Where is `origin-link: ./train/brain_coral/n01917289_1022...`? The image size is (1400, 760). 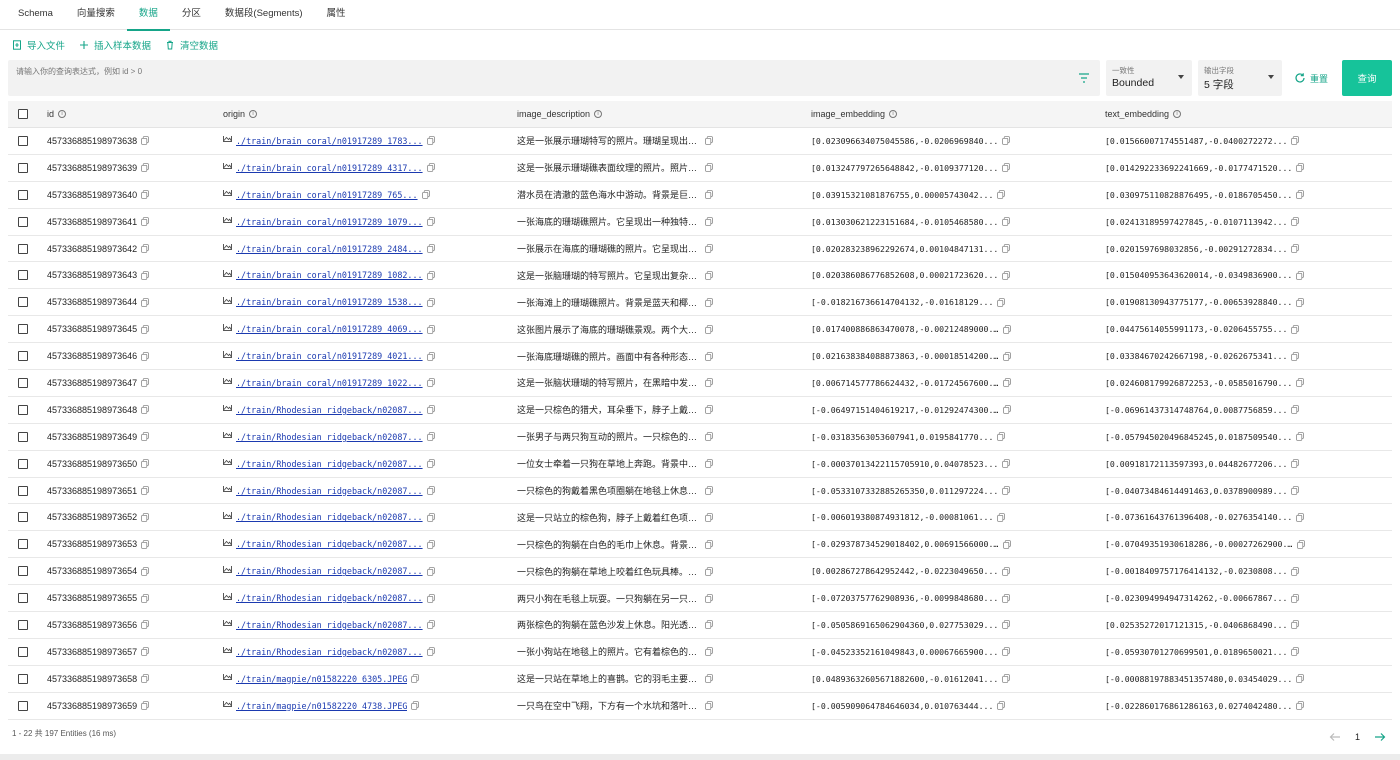
origin-link: ./train/brain_coral/n01917289_1022... is located at coordinates (329, 383).